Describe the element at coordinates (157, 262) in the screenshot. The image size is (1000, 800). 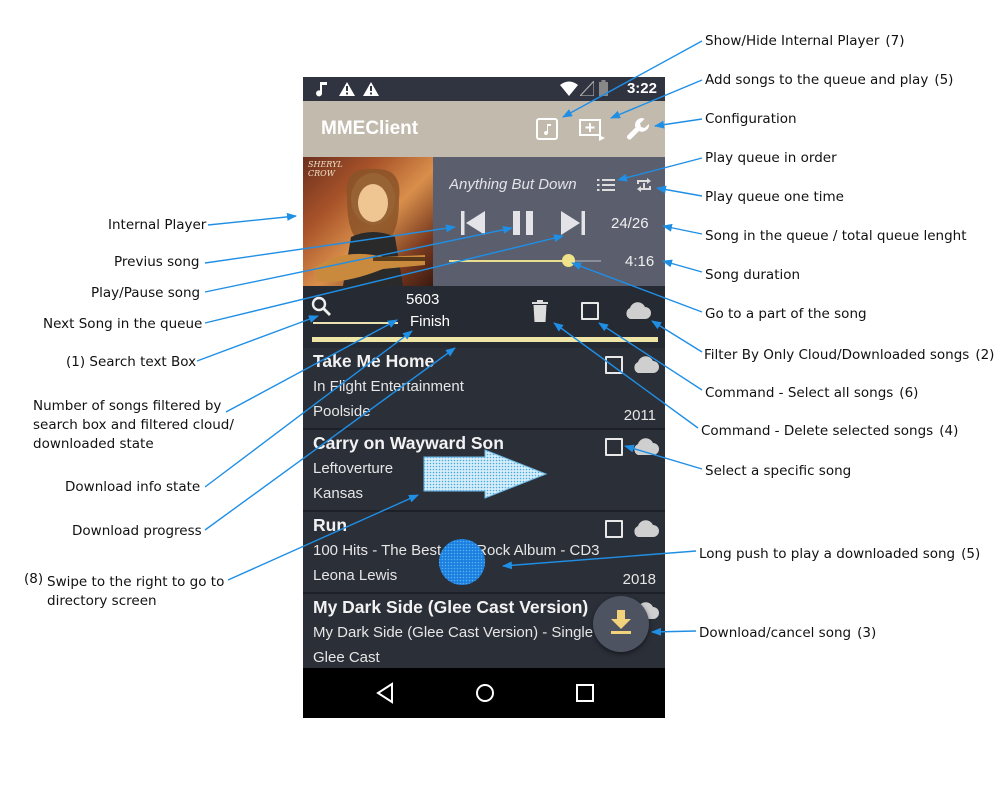
I see `annotation-label: Previus song` at that location.